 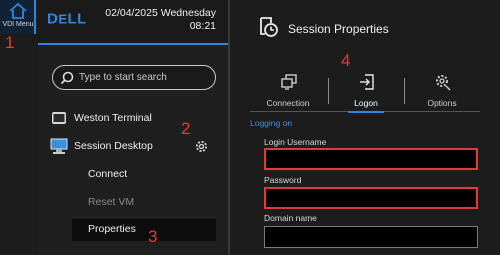 I want to click on section-heading: Logging on, so click(x=271, y=123).